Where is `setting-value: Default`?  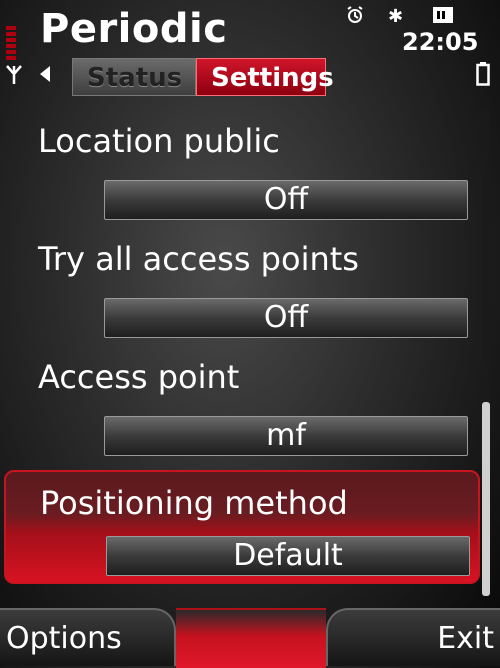 setting-value: Default is located at coordinates (288, 556).